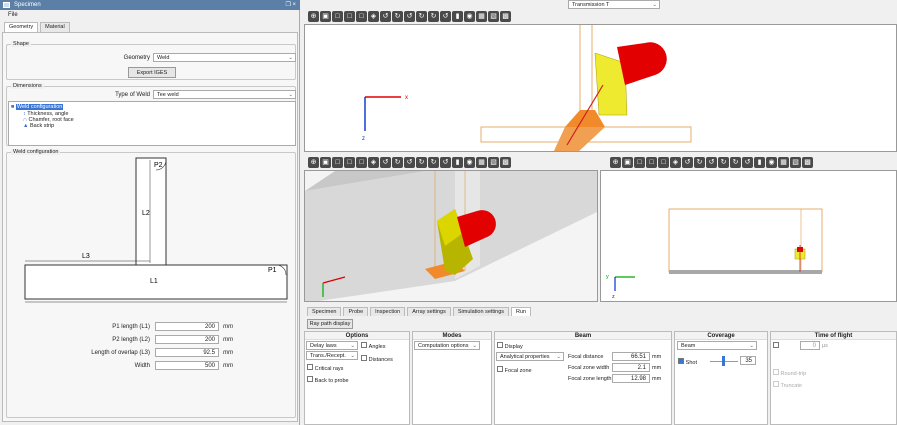  What do you see at coordinates (614, 4) in the screenshot?
I see `transmission-select: Transmission T ⌄` at bounding box center [614, 4].